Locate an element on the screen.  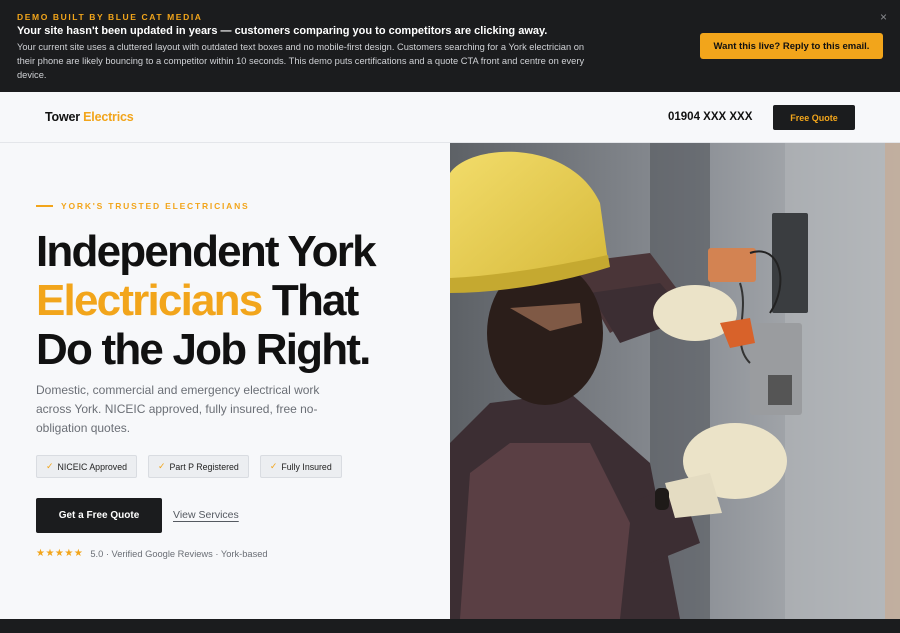
headline-accent: Electricians is located at coordinates (149, 300).